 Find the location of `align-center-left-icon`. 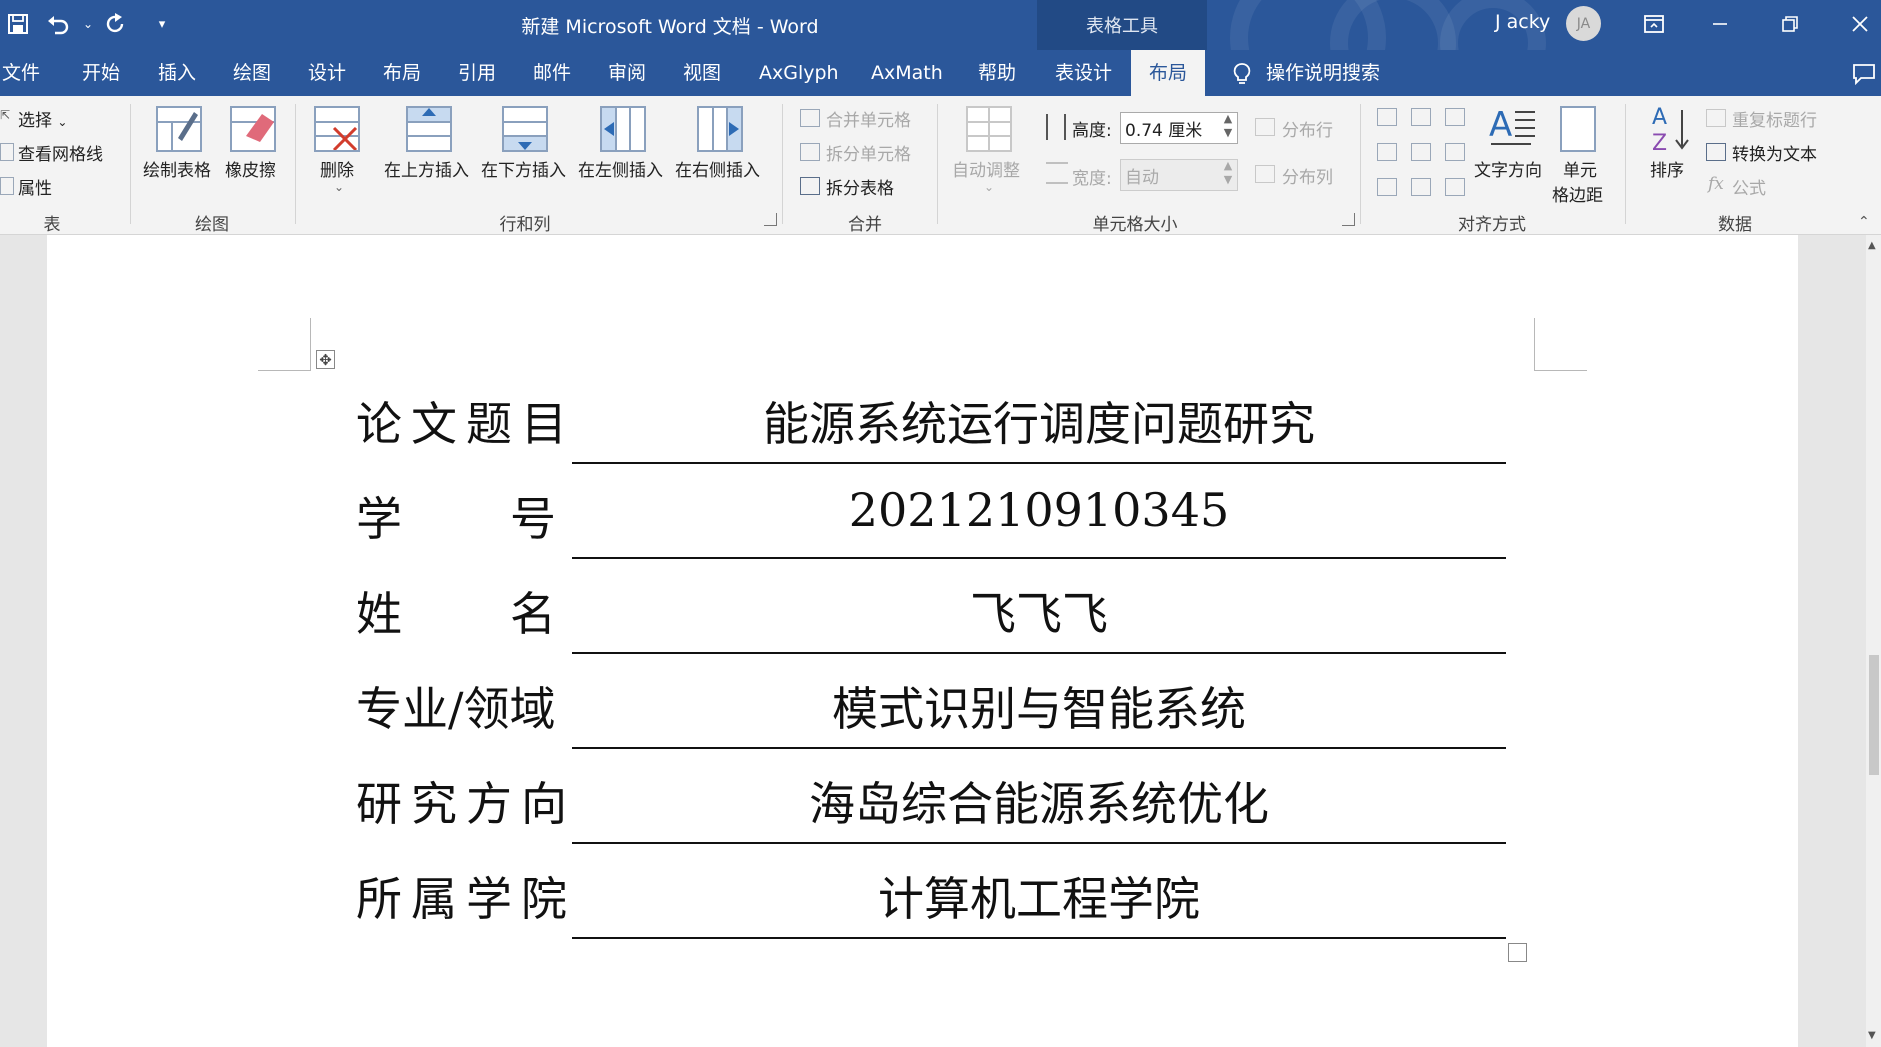

align-center-left-icon is located at coordinates (1387, 152).